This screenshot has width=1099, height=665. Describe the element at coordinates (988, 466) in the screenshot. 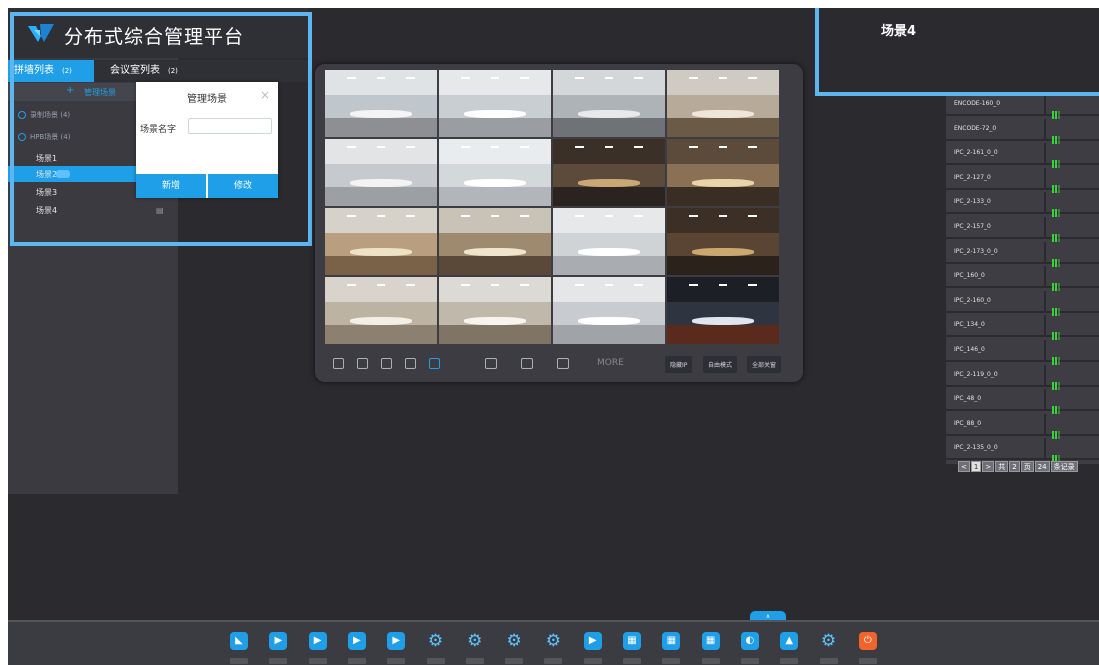

I see `next-page-button: >` at that location.